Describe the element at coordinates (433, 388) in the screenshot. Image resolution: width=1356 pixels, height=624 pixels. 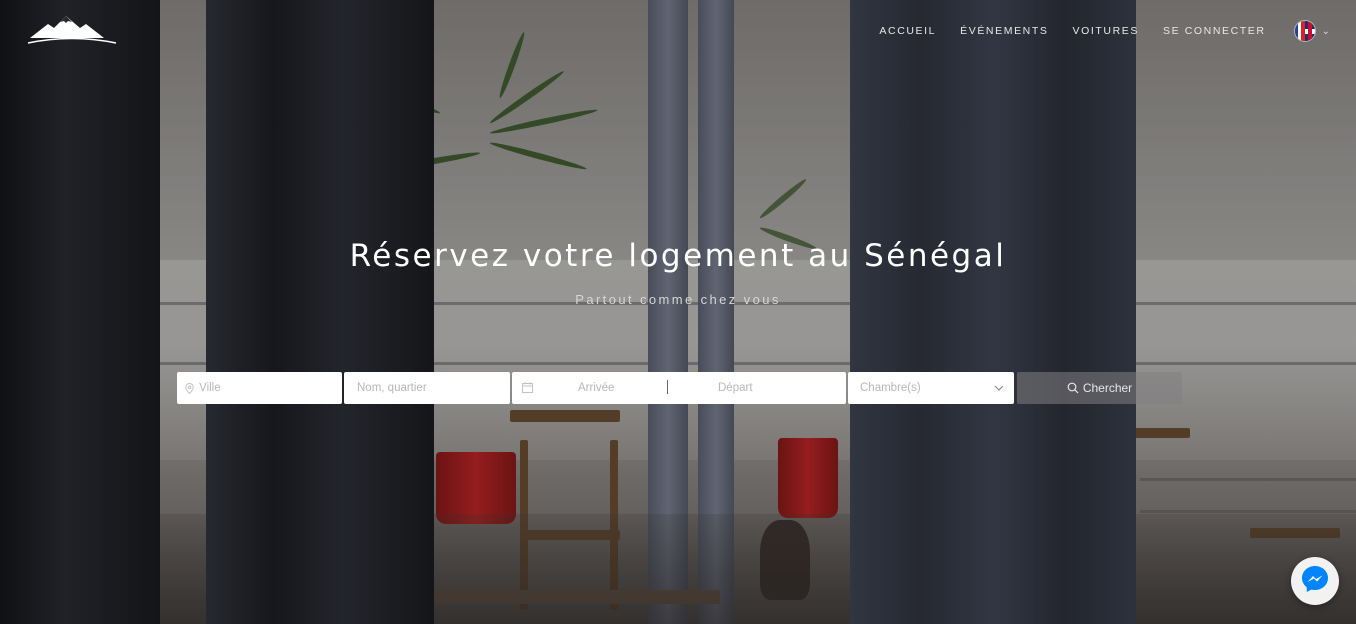
I see `nom-quartier-input` at that location.